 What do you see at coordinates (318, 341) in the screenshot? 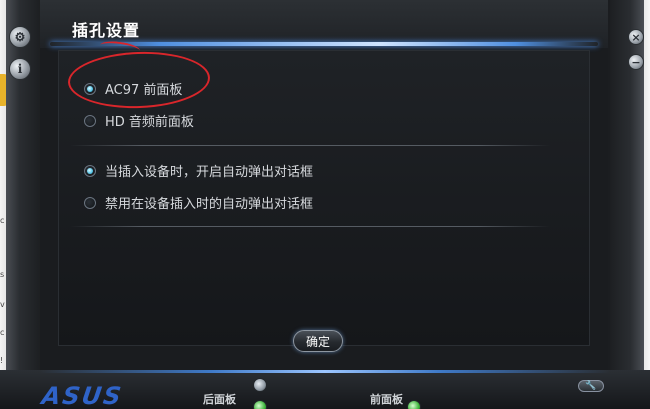
I see `ok-button: 确定` at bounding box center [318, 341].